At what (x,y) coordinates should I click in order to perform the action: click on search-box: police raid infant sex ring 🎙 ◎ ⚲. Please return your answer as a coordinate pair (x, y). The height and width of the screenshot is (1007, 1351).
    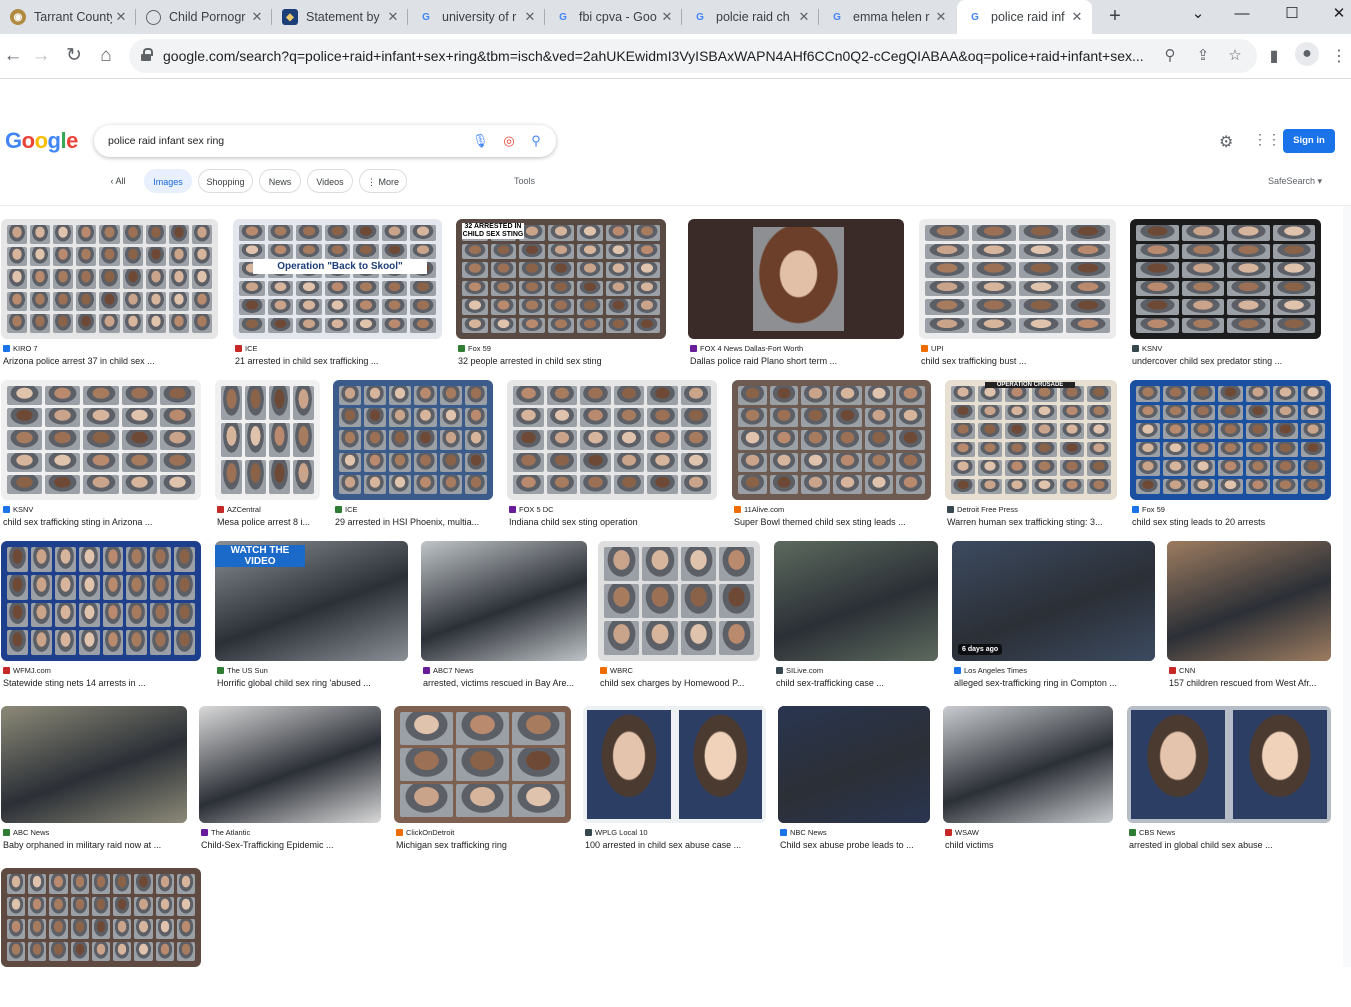
    Looking at the image, I should click on (325, 141).